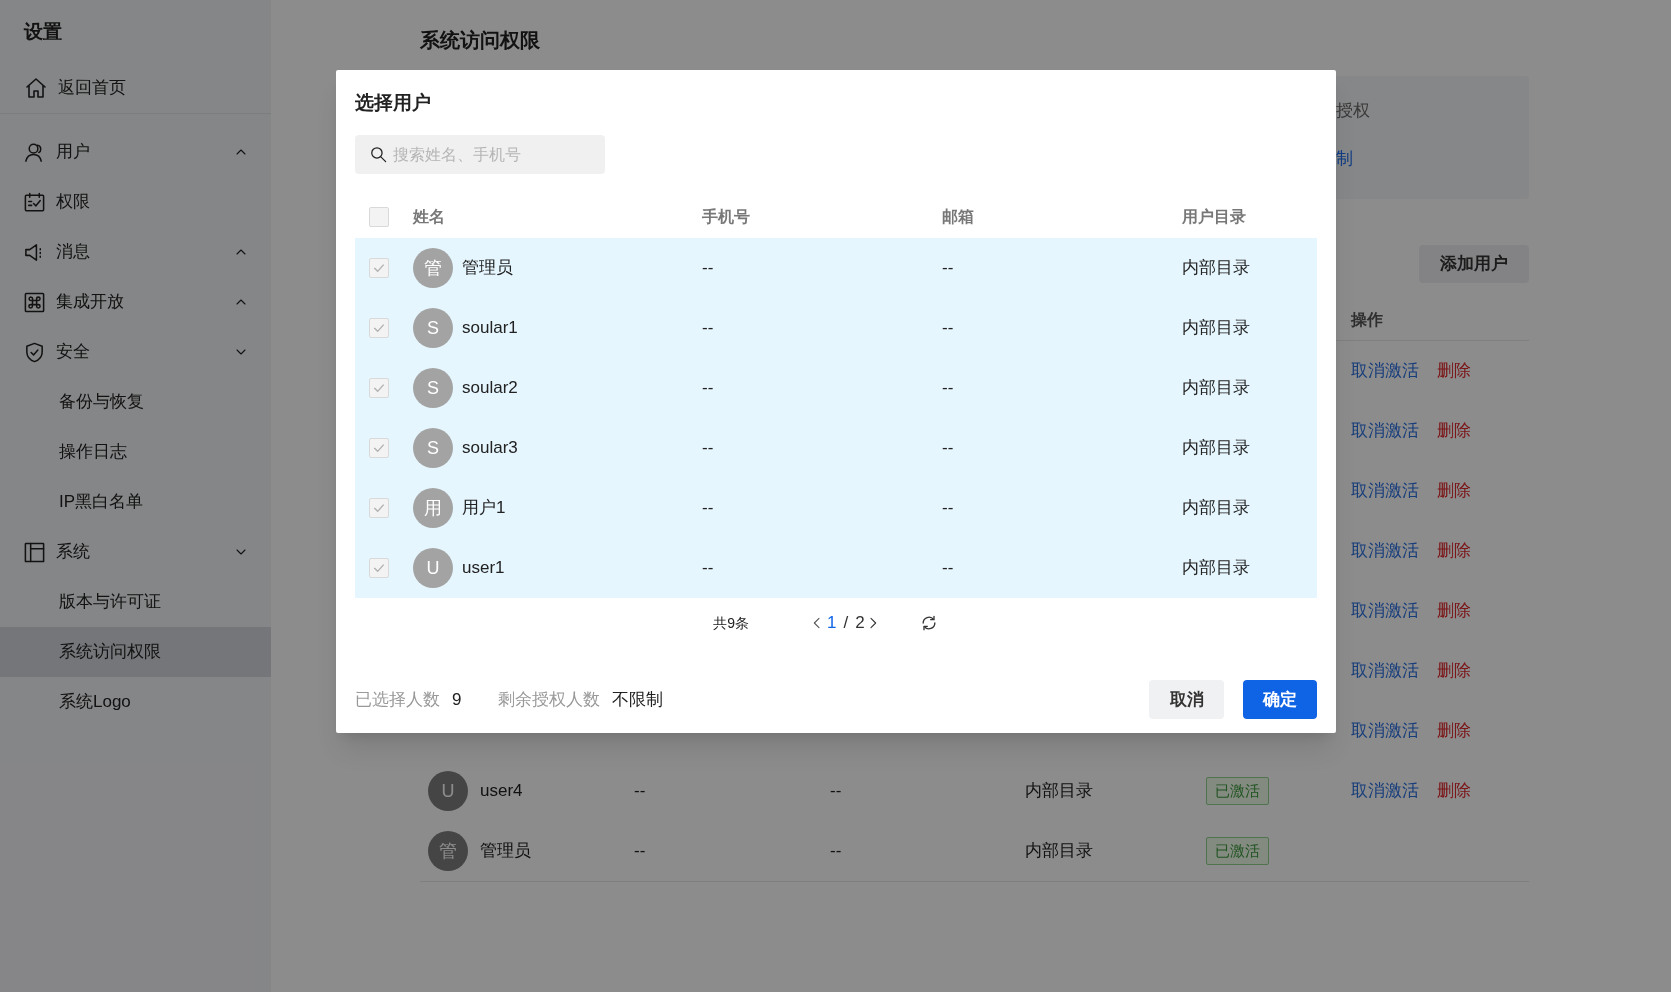 The width and height of the screenshot is (1671, 992). I want to click on user-name: user1, so click(483, 568).